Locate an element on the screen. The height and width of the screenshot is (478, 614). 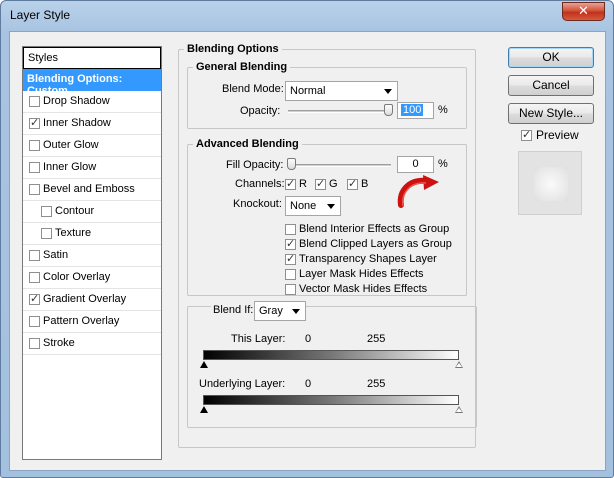
sidebar-item-drop-shadow: Drop Shadow is located at coordinates (92, 102).